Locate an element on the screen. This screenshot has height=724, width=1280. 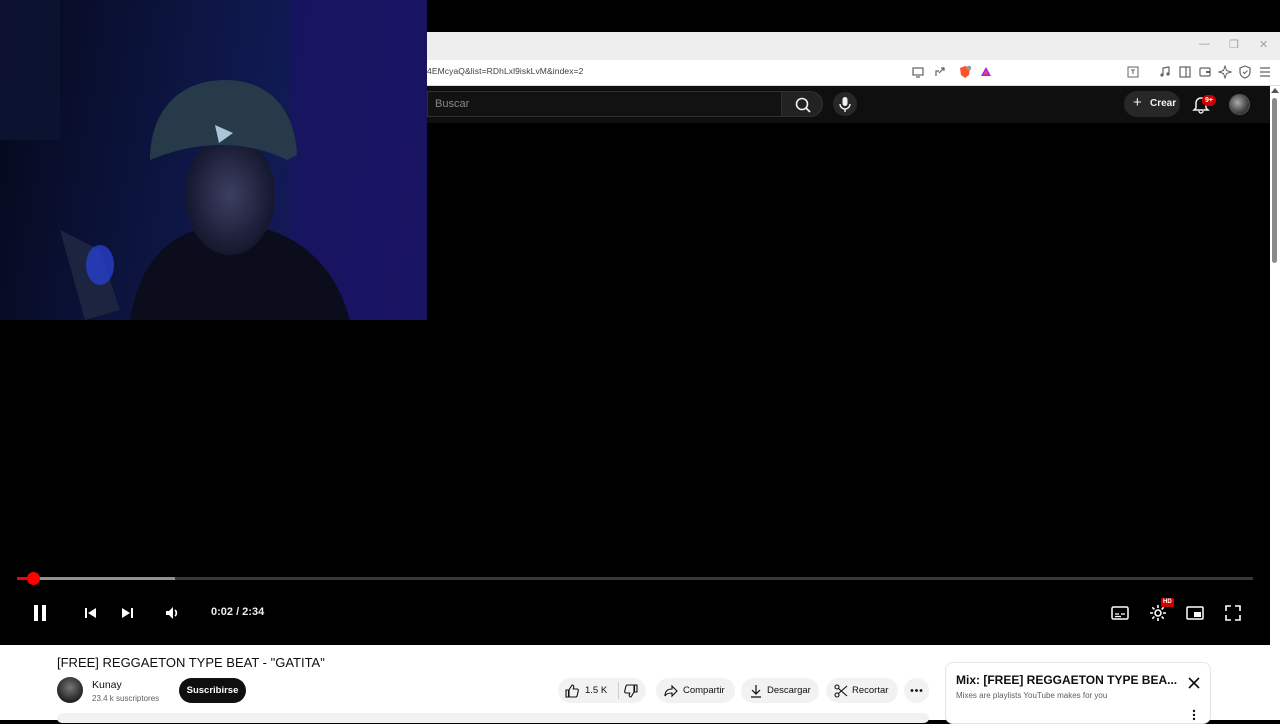
thumbs-down-icon is located at coordinates (631, 691).